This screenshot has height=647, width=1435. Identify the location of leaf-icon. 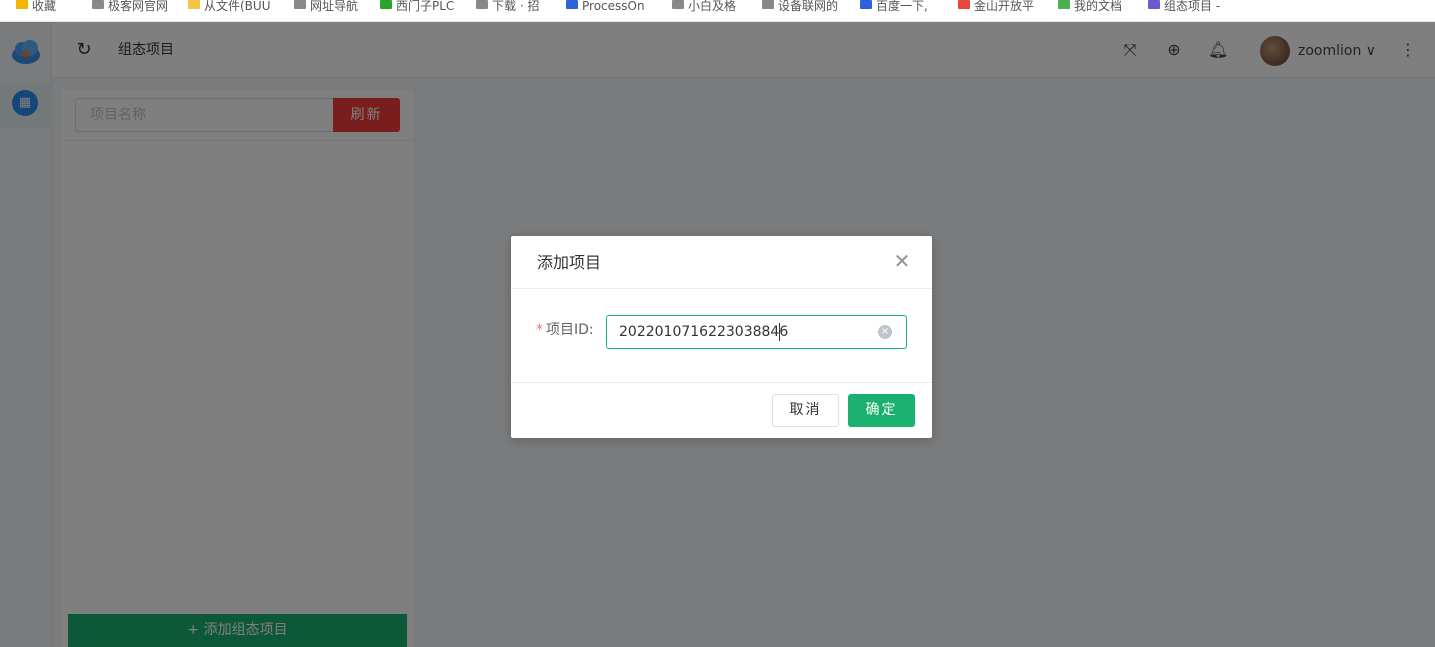
(386, 4).